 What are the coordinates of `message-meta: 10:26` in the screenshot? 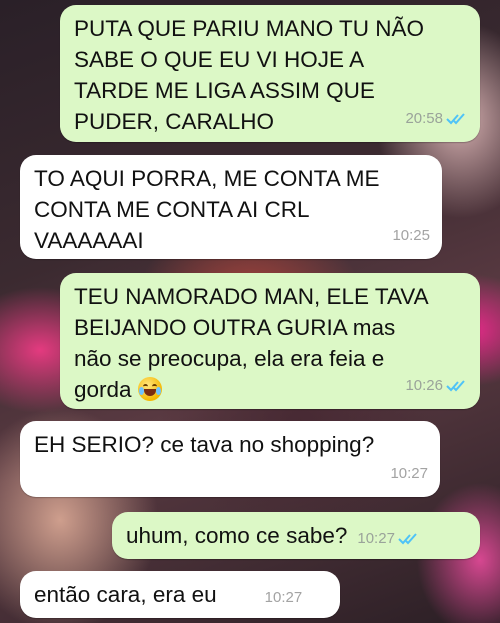 It's located at (436, 385).